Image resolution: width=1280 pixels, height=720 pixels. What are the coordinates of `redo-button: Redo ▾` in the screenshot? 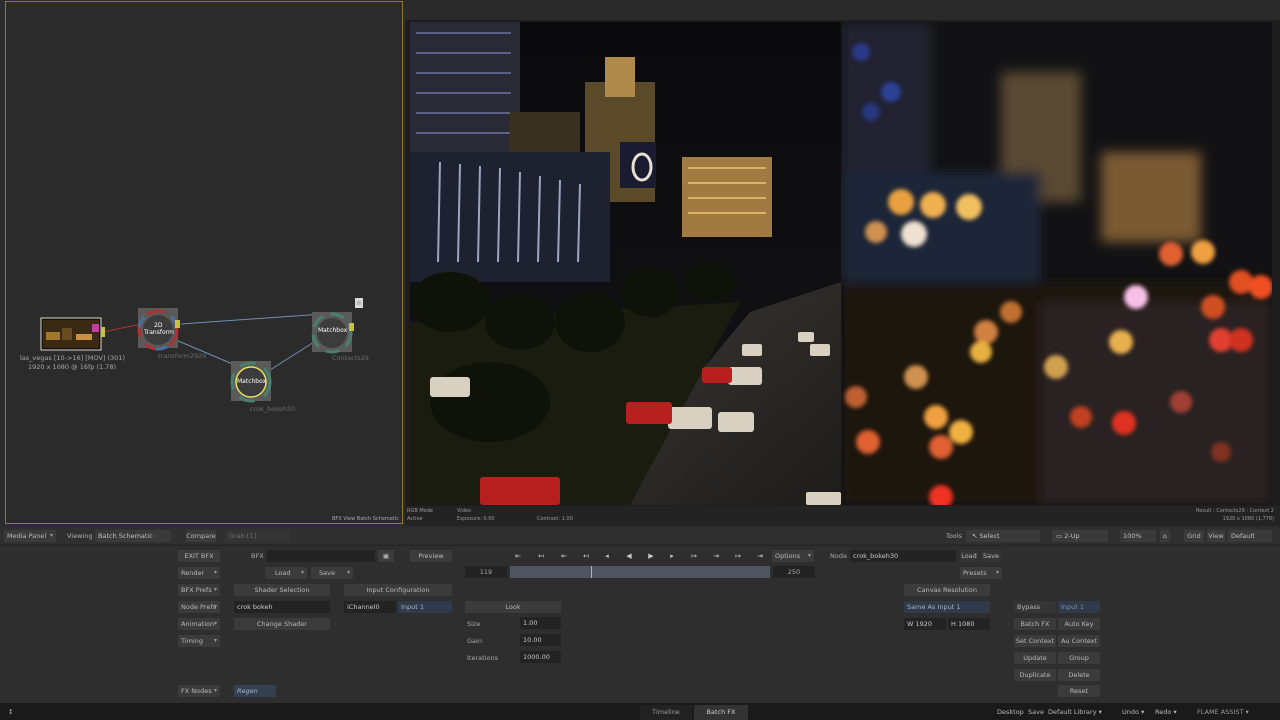 It's located at (1166, 712).